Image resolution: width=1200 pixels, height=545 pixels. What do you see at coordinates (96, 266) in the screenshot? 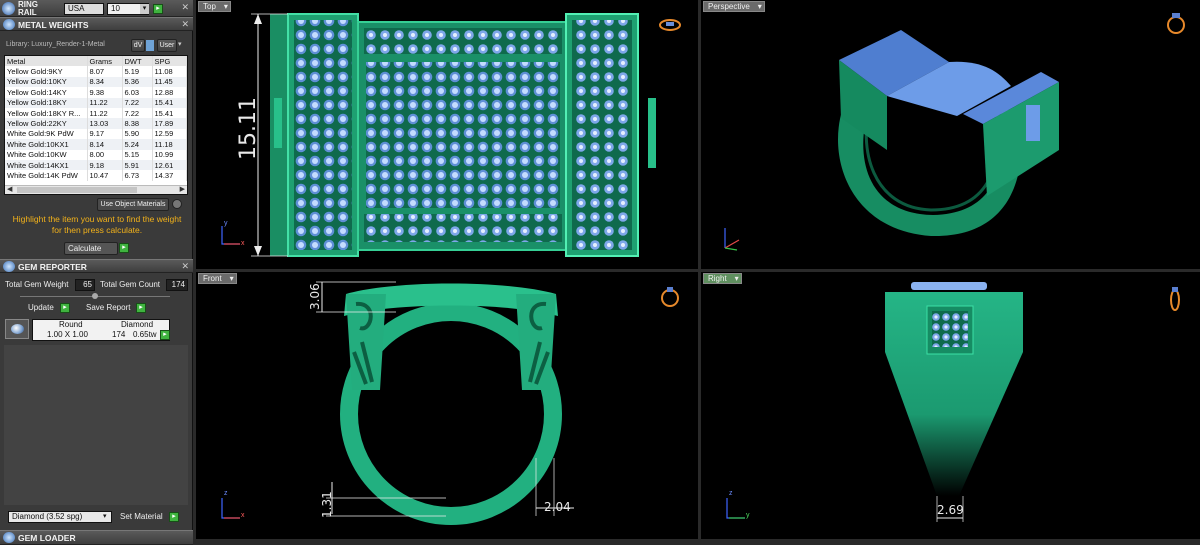
I see `gem-reporter-header: GEM REPORTER ✕` at bounding box center [96, 266].